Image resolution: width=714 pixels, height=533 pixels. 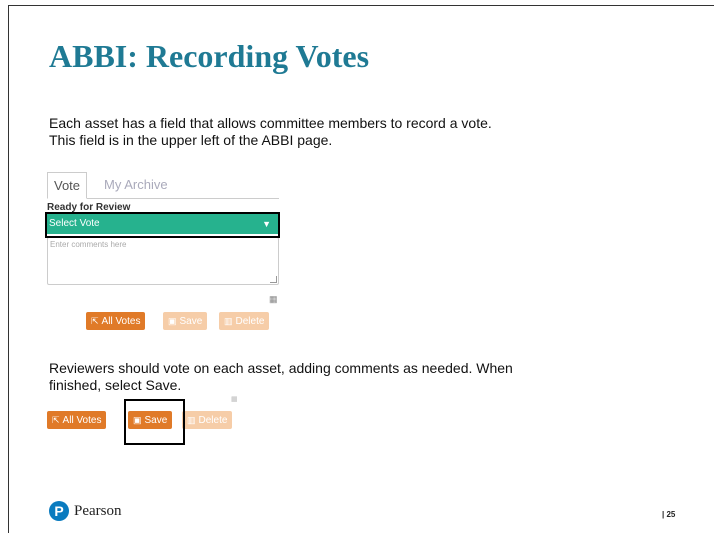 What do you see at coordinates (244, 321) in the screenshot?
I see `delete-button: ▥ Delete` at bounding box center [244, 321].